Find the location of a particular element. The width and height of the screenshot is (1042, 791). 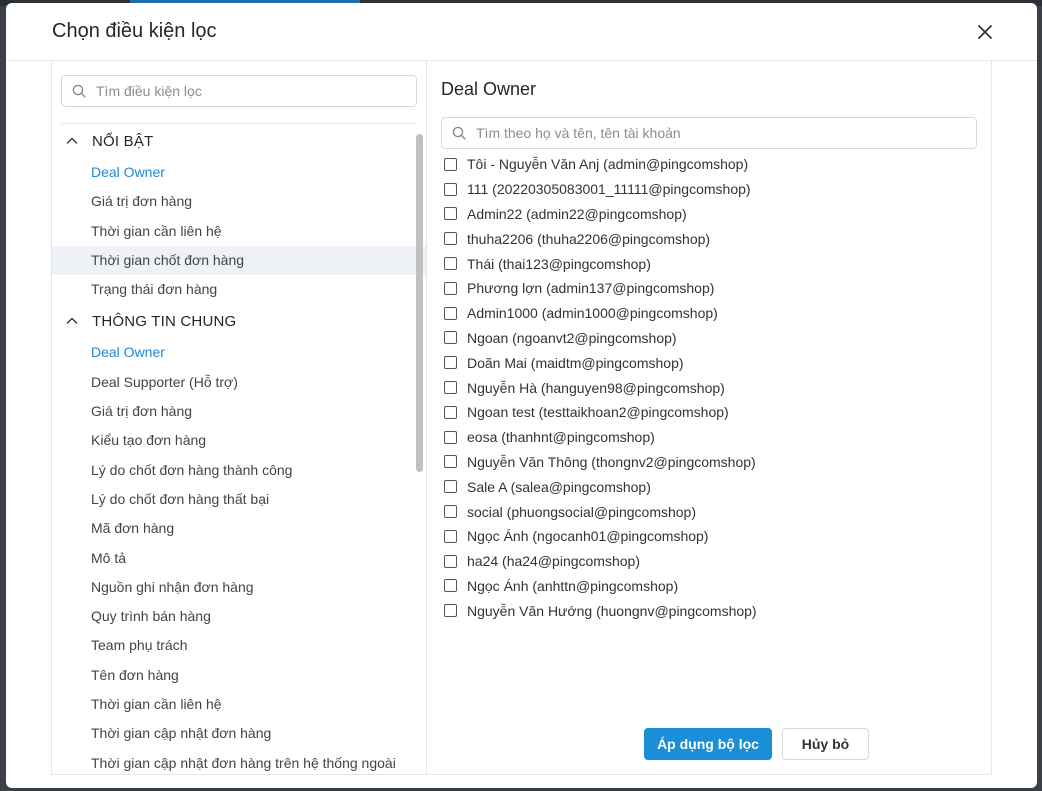

filter-item-kieu-tao-don-hang: Kiểu tạo đơn hàng is located at coordinates (239, 440).